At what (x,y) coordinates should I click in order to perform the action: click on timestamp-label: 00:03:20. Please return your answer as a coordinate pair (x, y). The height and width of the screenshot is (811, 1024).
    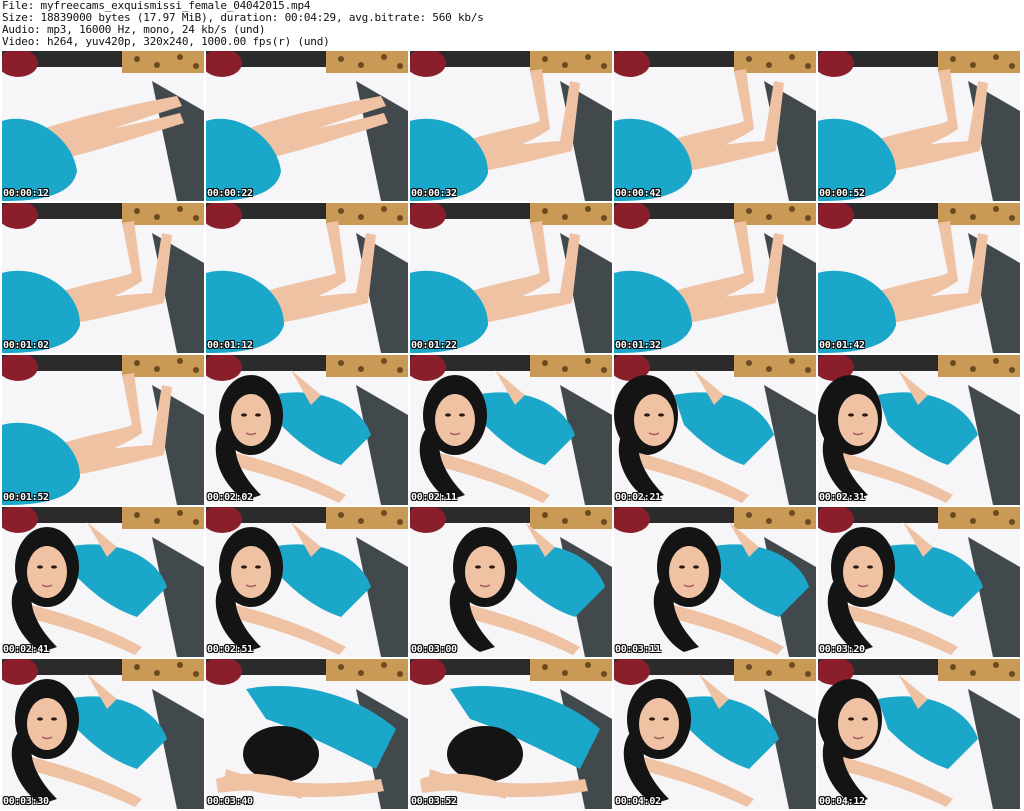
    Looking at the image, I should click on (842, 649).